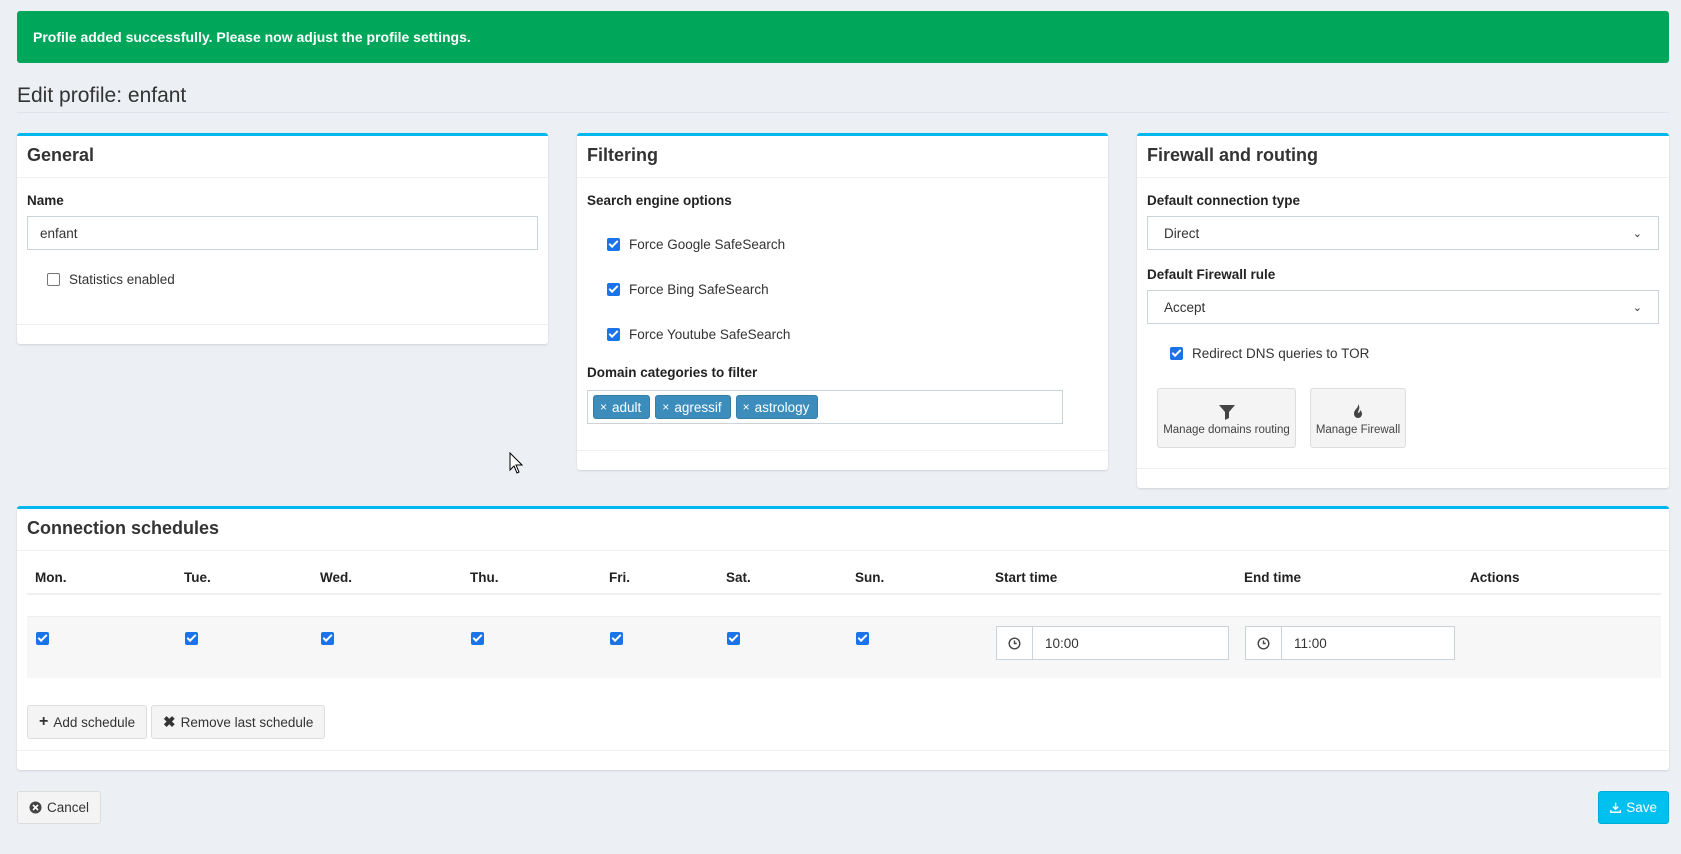 The image size is (1681, 854). I want to click on manage-domains-routing-button: Manage domains routing, so click(1226, 418).